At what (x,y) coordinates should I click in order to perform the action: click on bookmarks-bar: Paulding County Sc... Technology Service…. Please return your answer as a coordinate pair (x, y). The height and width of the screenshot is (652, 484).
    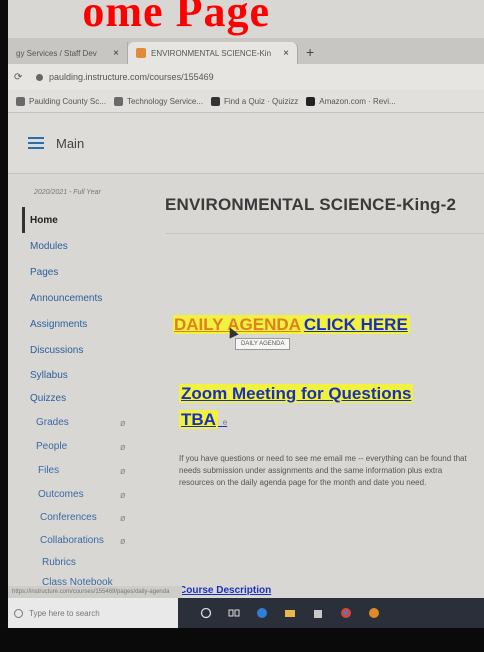
    Looking at the image, I should click on (246, 101).